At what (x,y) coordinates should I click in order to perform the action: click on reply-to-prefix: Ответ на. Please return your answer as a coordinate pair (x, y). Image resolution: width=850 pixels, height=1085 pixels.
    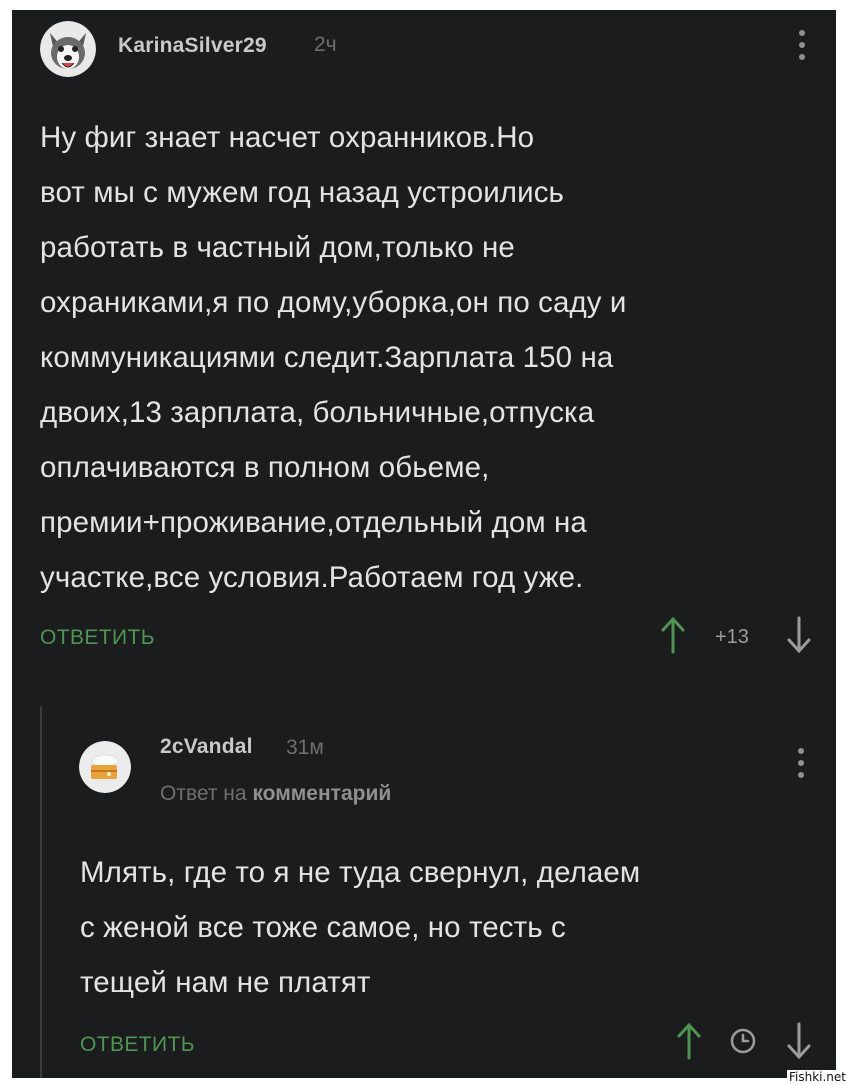
    Looking at the image, I should click on (203, 793).